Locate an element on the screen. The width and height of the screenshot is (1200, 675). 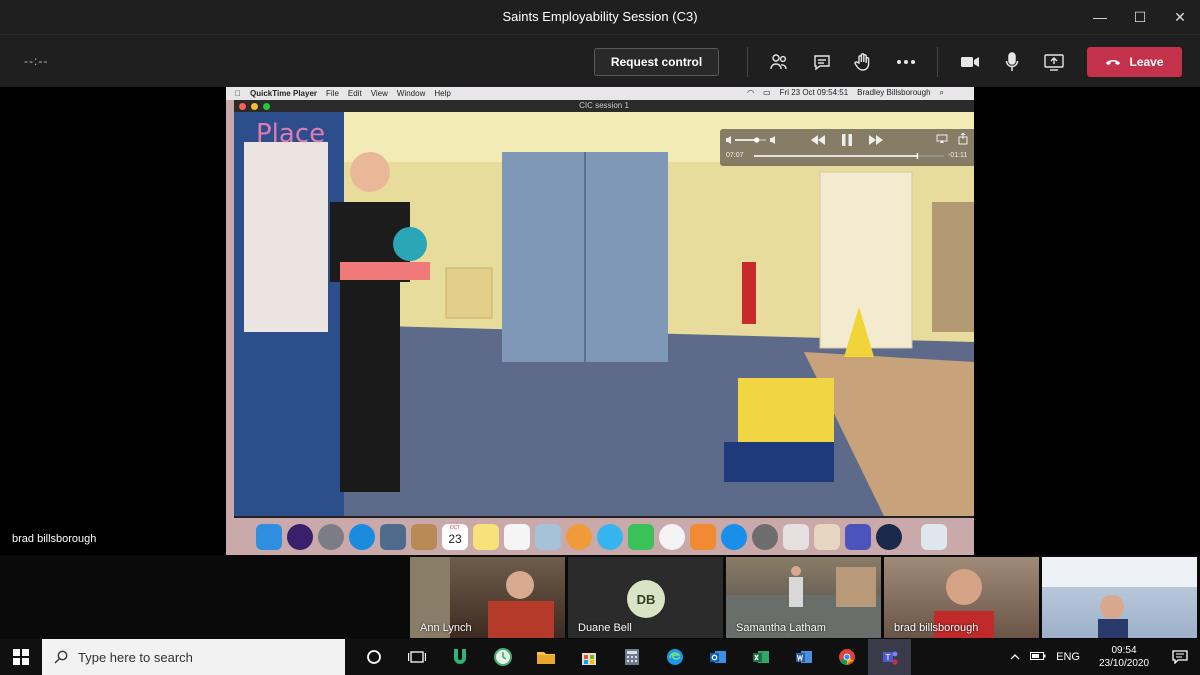
progress-bar is located at coordinates (849, 156).